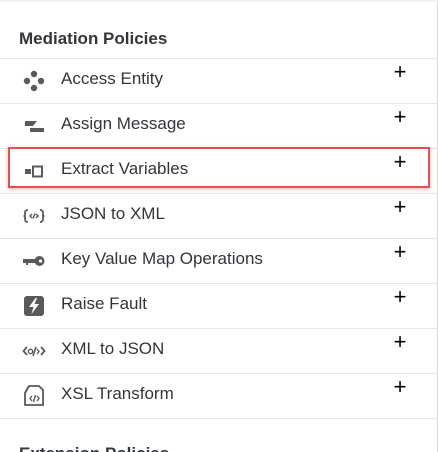  Describe the element at coordinates (93, 38) in the screenshot. I see `section-title: Mediation Policies` at that location.